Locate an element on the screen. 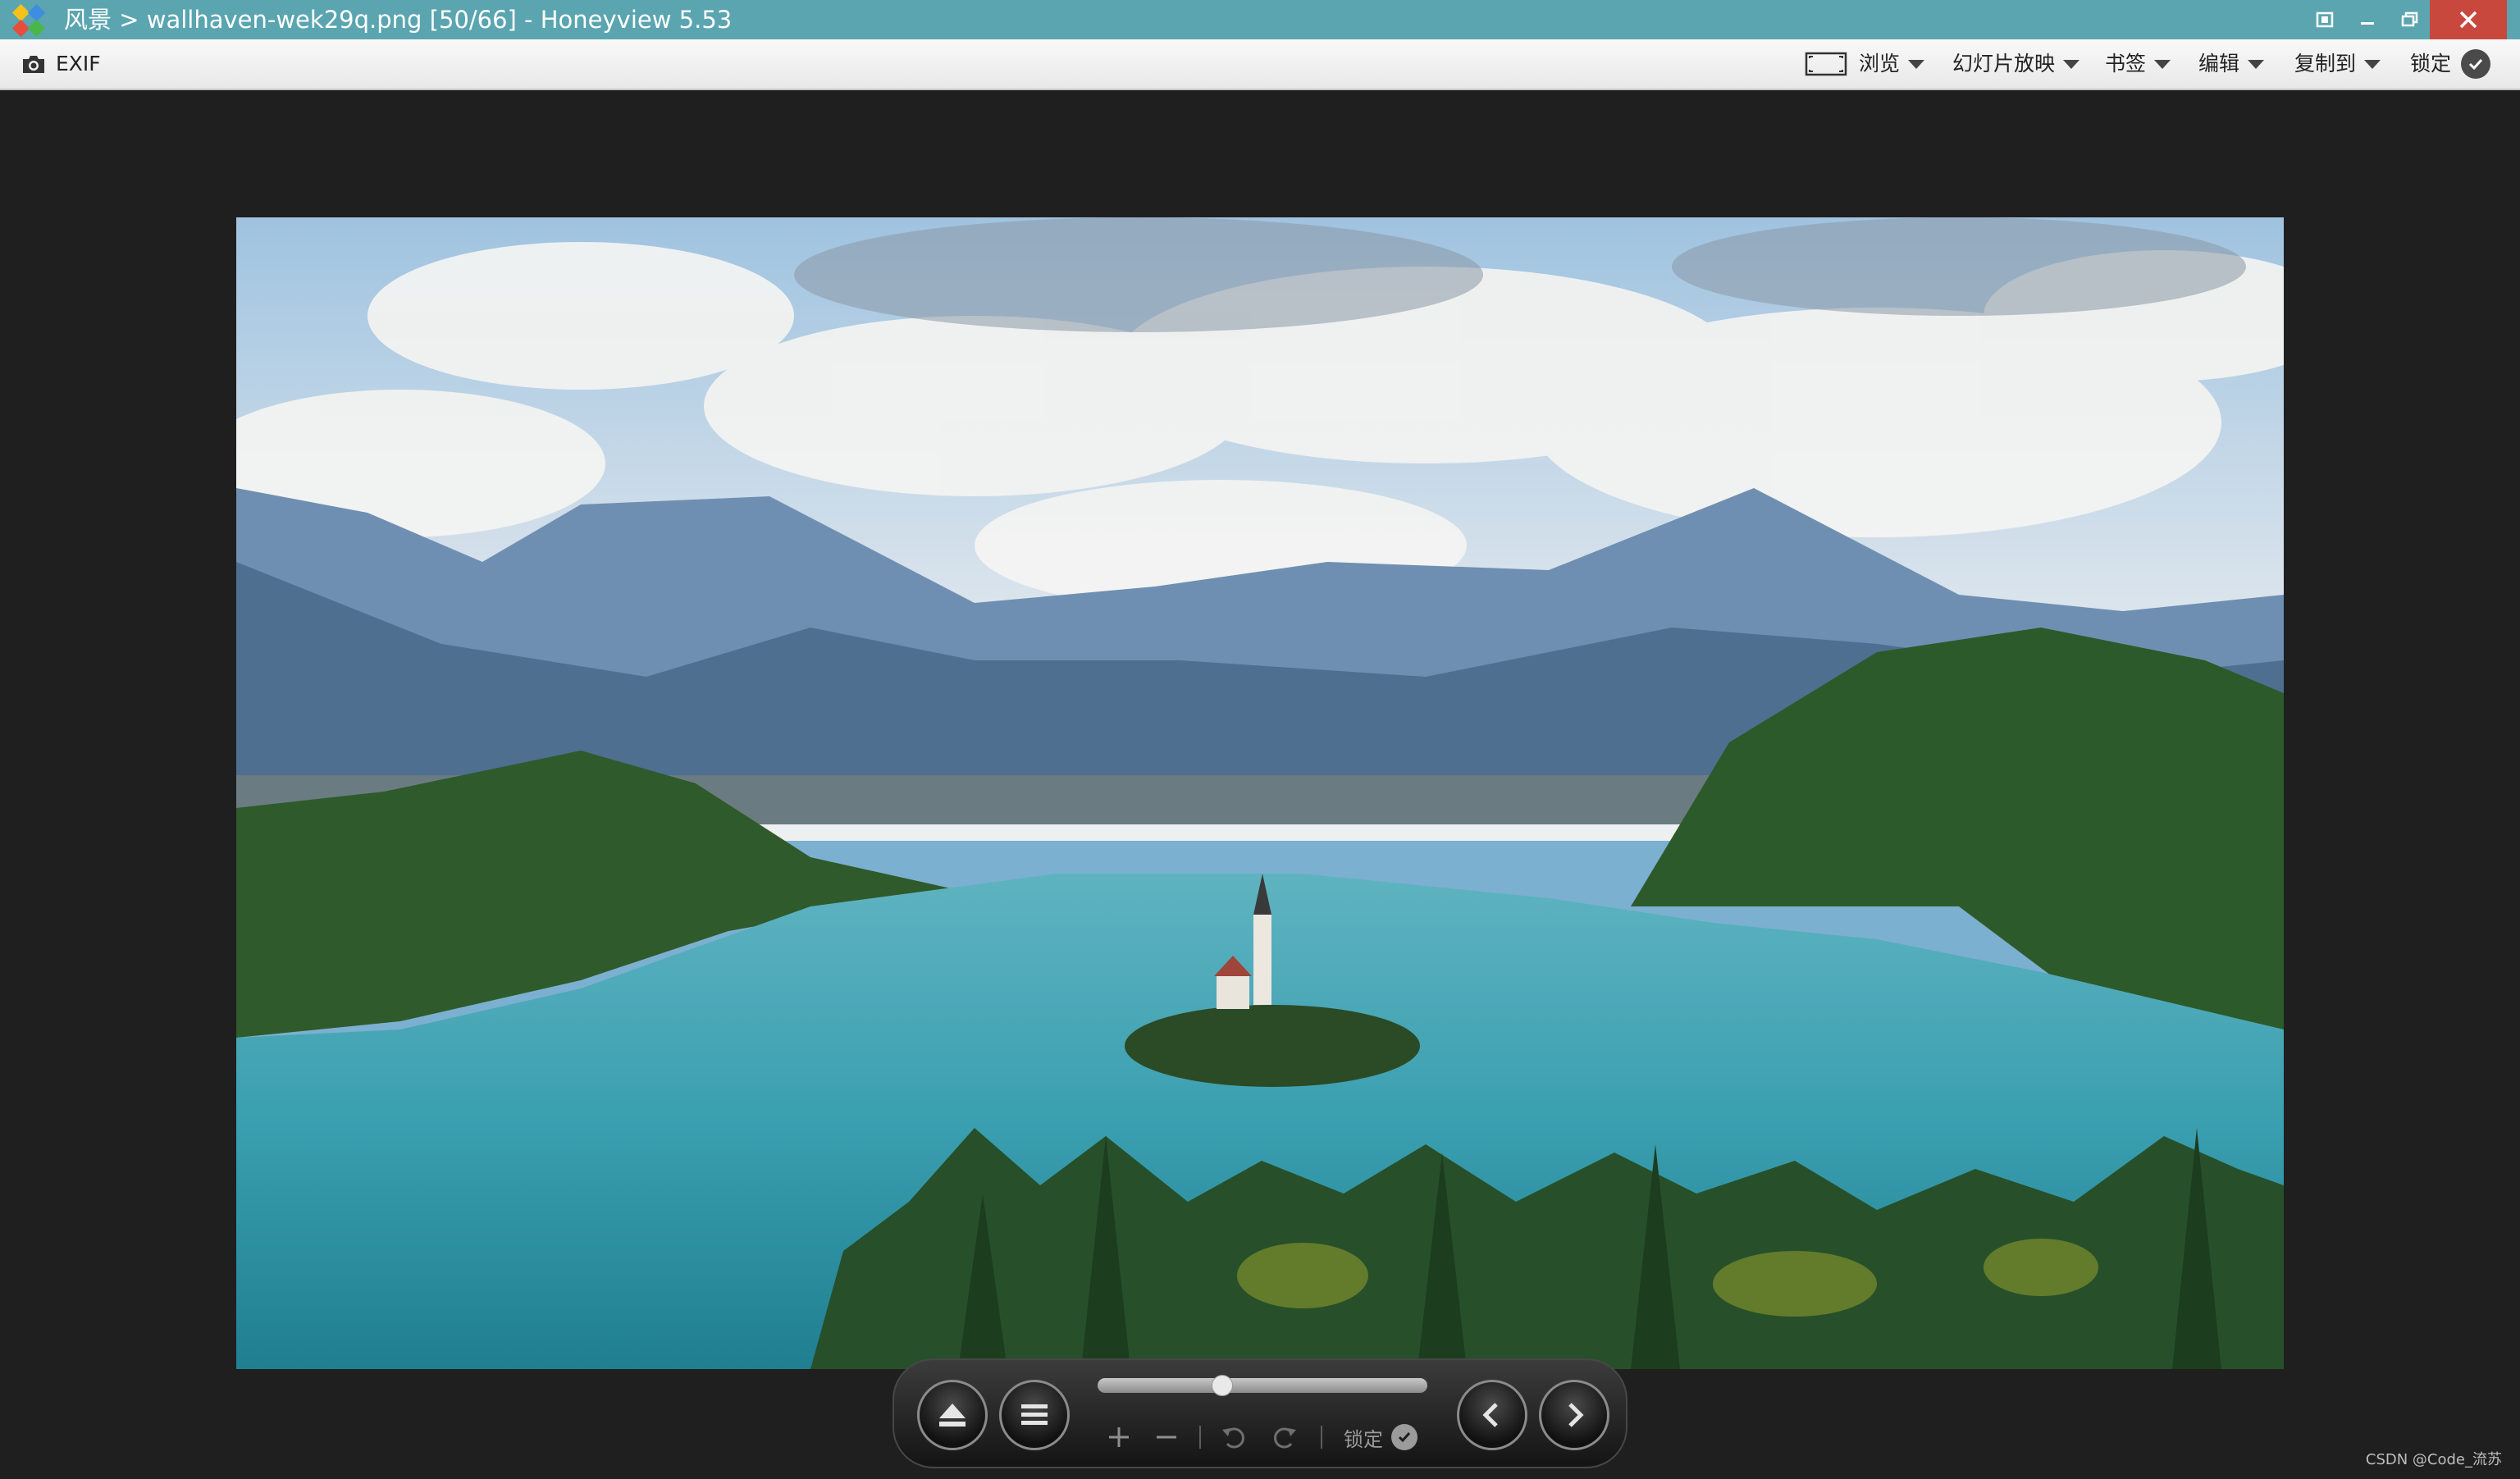 The height and width of the screenshot is (1479, 2520). watermark: CSDN @Code_流苏 is located at coordinates (2433, 1459).